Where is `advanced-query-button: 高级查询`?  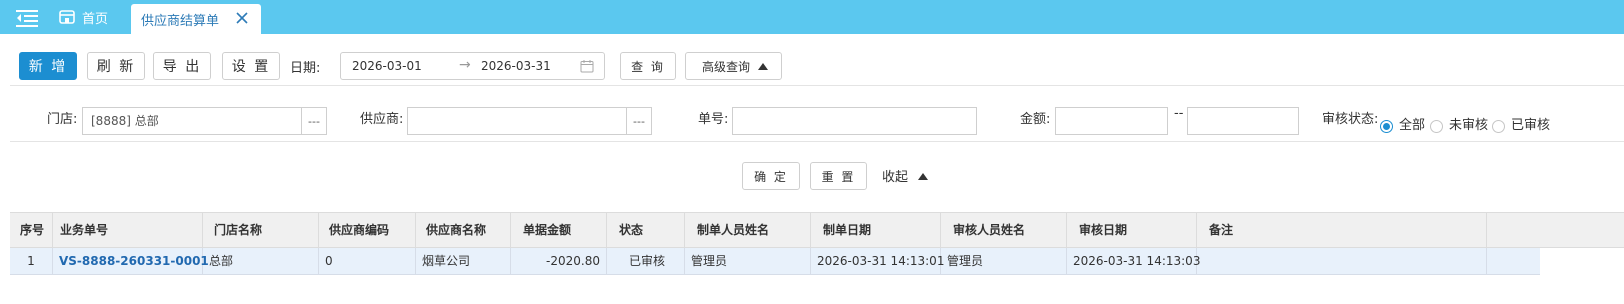
advanced-query-button: 高级查询 is located at coordinates (733, 66).